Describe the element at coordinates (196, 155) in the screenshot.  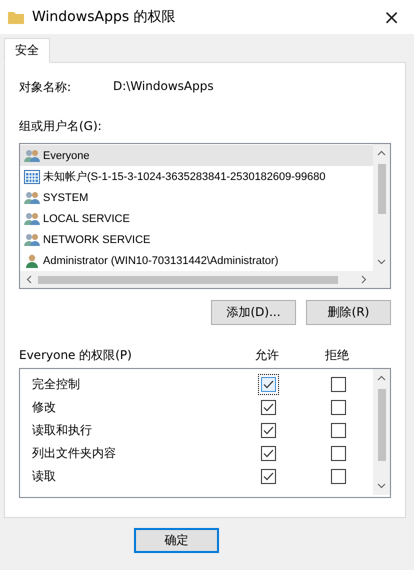
I see `user-list-item: Everyone` at that location.